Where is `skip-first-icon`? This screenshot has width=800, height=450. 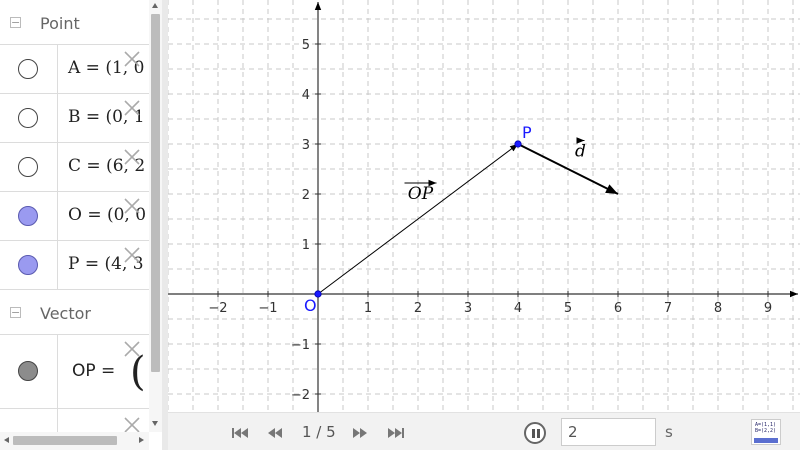 skip-first-icon is located at coordinates (240, 433).